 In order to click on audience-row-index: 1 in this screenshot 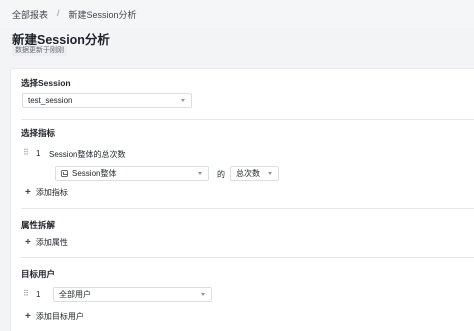, I will do `click(38, 294)`.